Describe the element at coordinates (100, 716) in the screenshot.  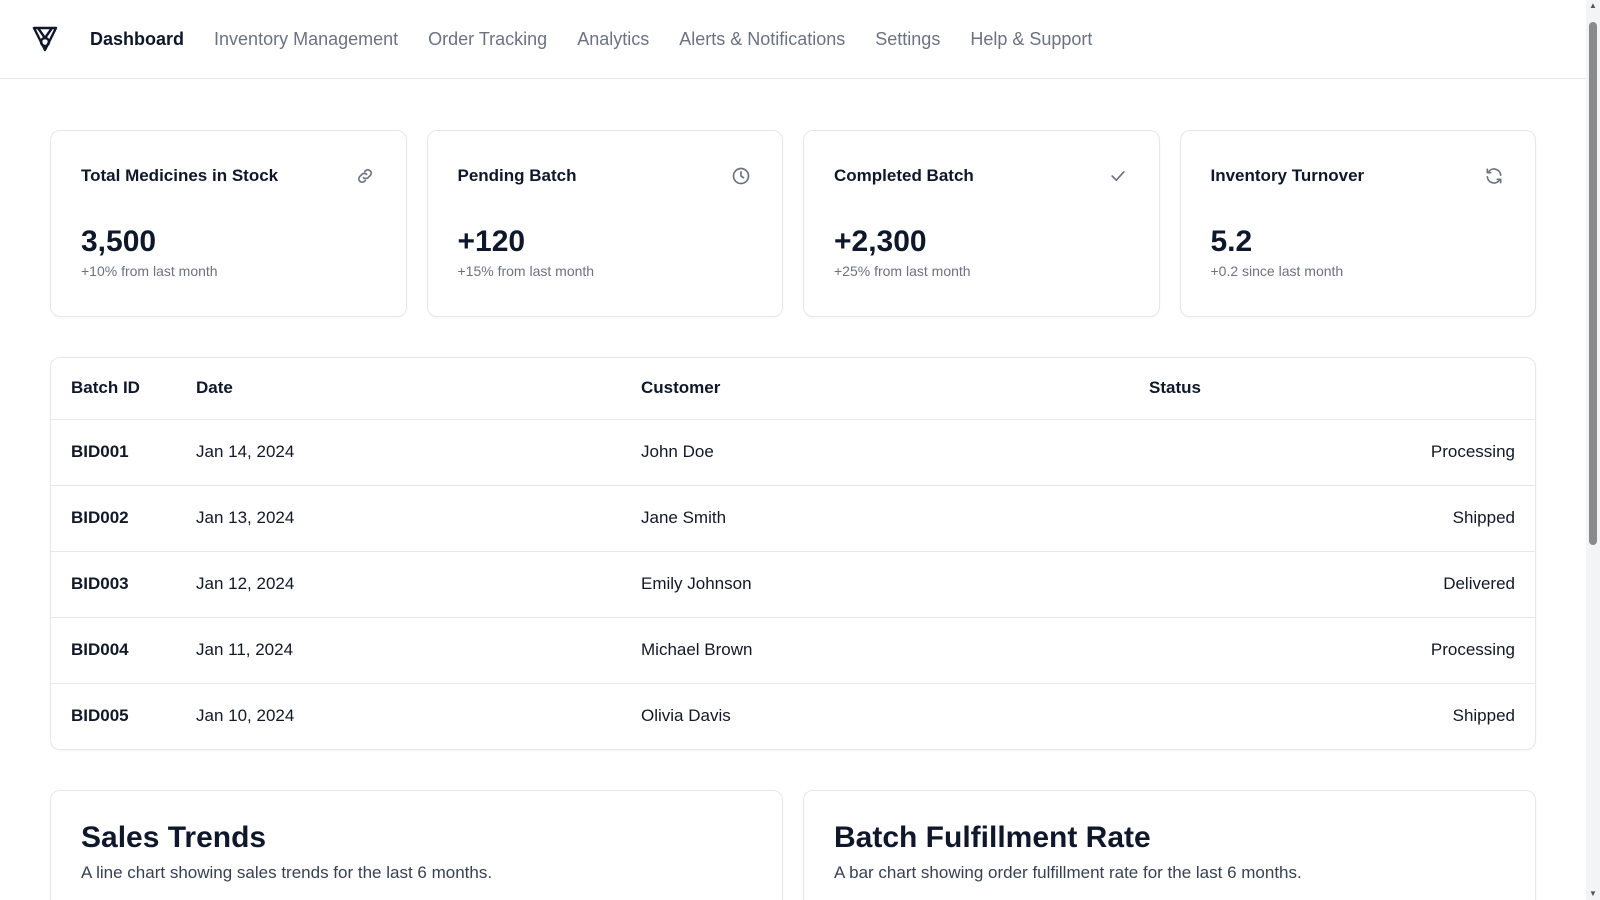
I see `cell-batch-id: BID005` at that location.